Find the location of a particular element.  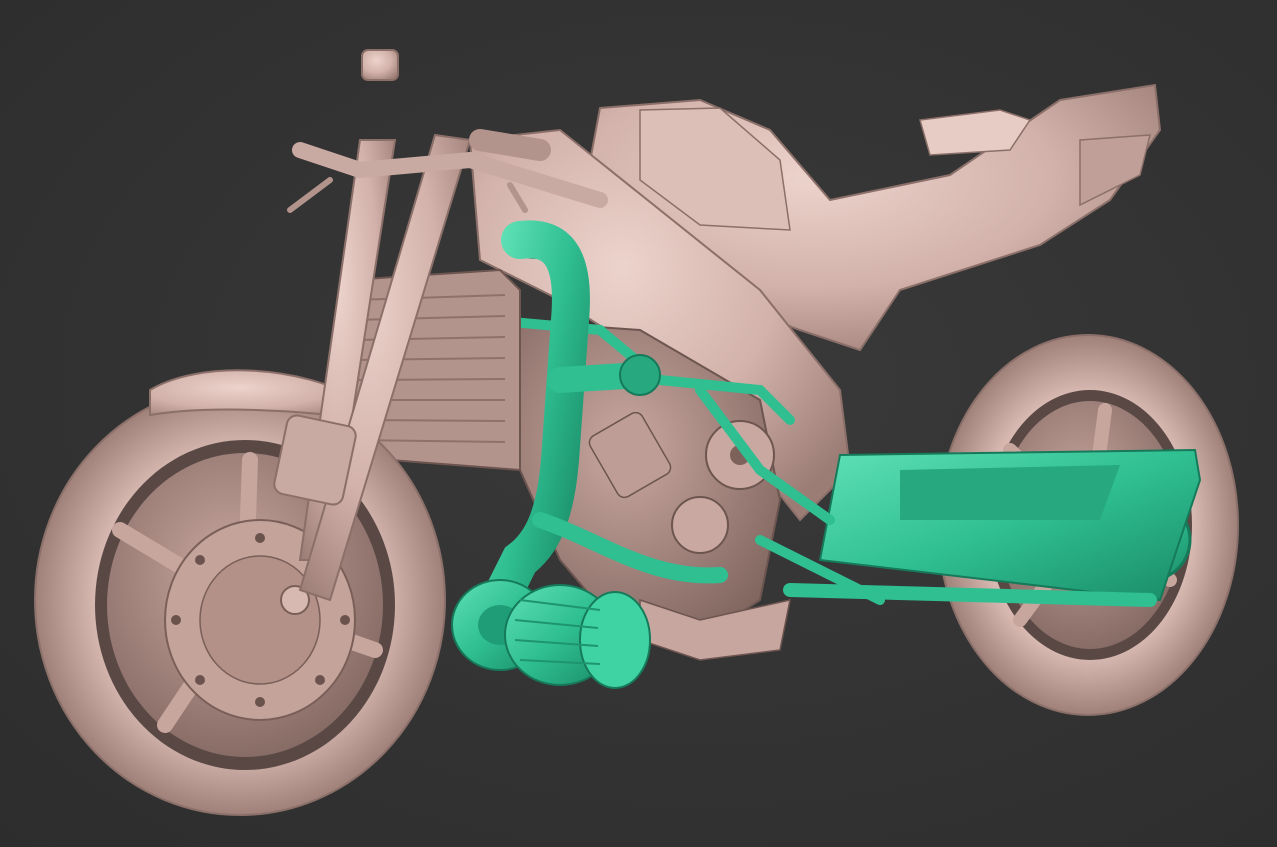

swingarm is located at coordinates (992, 527).